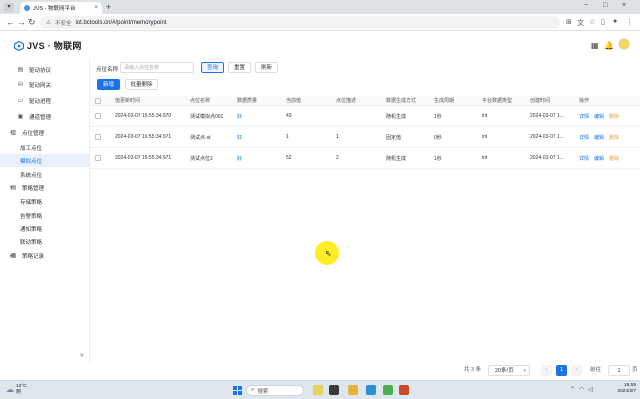 The width and height of the screenshot is (640, 399). I want to click on sidebar-item-driver-gateway: ⛁ 驱动网关, so click(45, 84).